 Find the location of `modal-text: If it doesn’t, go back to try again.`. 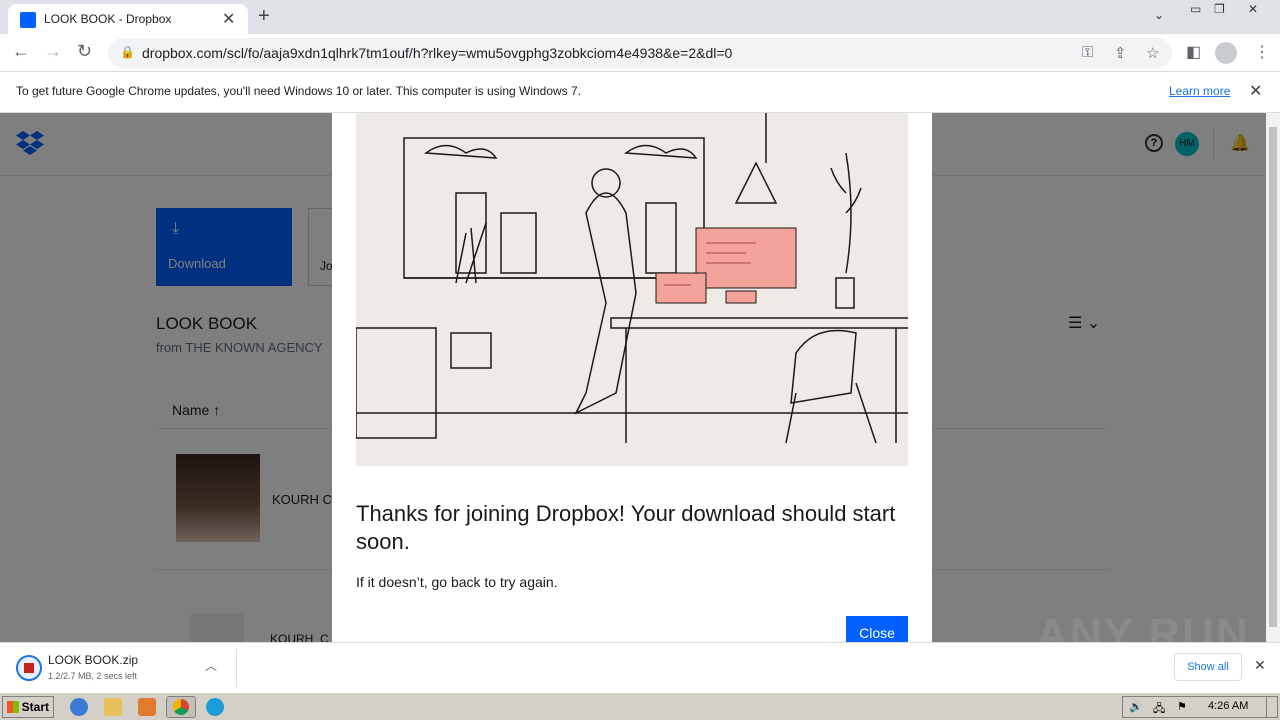

modal-text: If it doesn’t, go back to try again. is located at coordinates (457, 582).